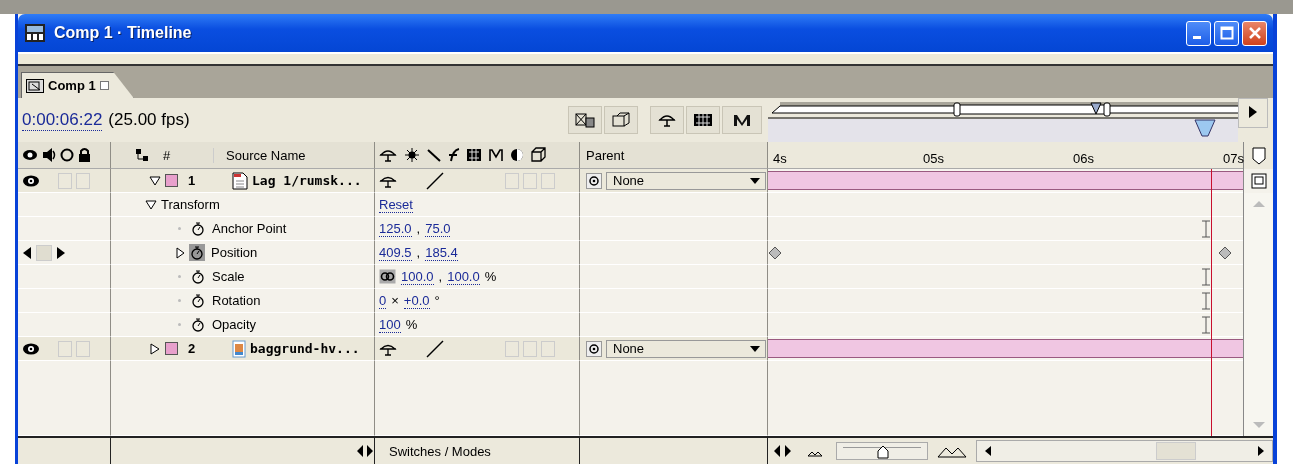 This screenshot has height=464, width=1293. Describe the element at coordinates (438, 228) in the screenshot. I see `property-value: 75.0` at that location.